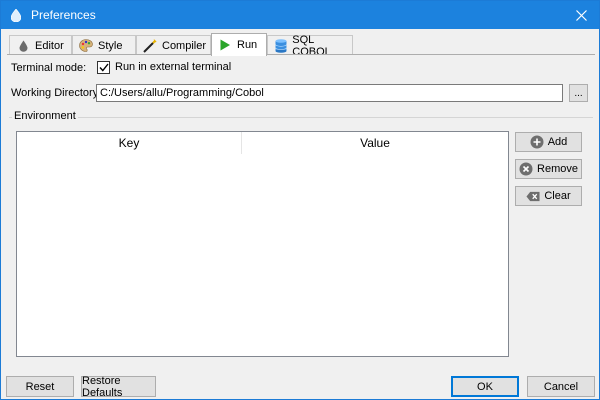 The height and width of the screenshot is (400, 600). I want to click on working-dir-label: Working Directory:, so click(56, 93).